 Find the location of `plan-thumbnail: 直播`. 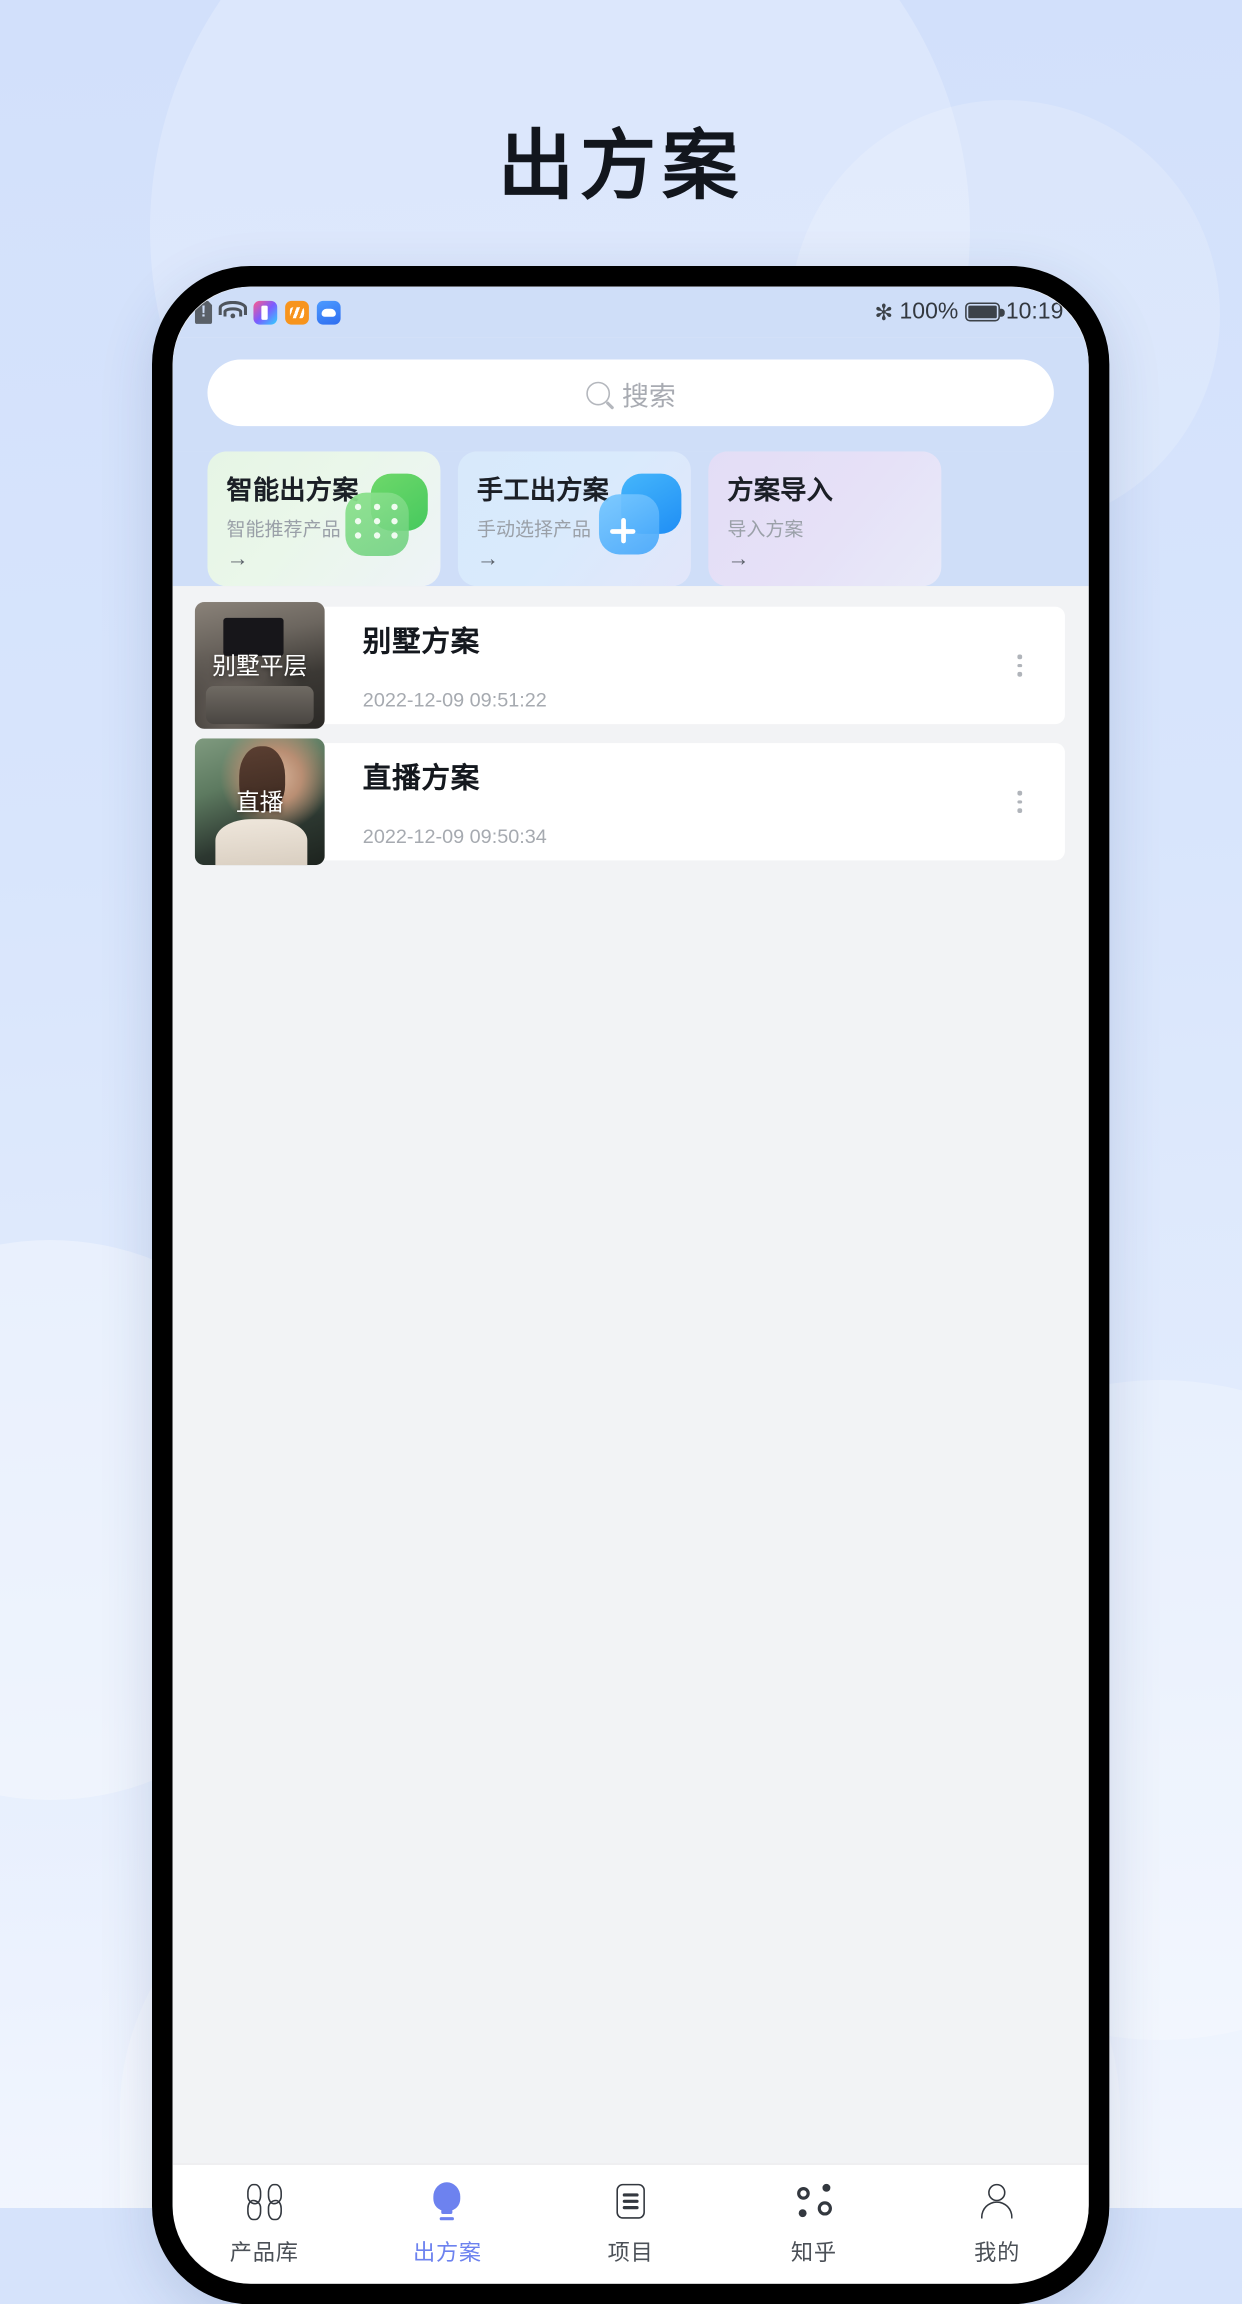

plan-thumbnail: 直播 is located at coordinates (259, 802).